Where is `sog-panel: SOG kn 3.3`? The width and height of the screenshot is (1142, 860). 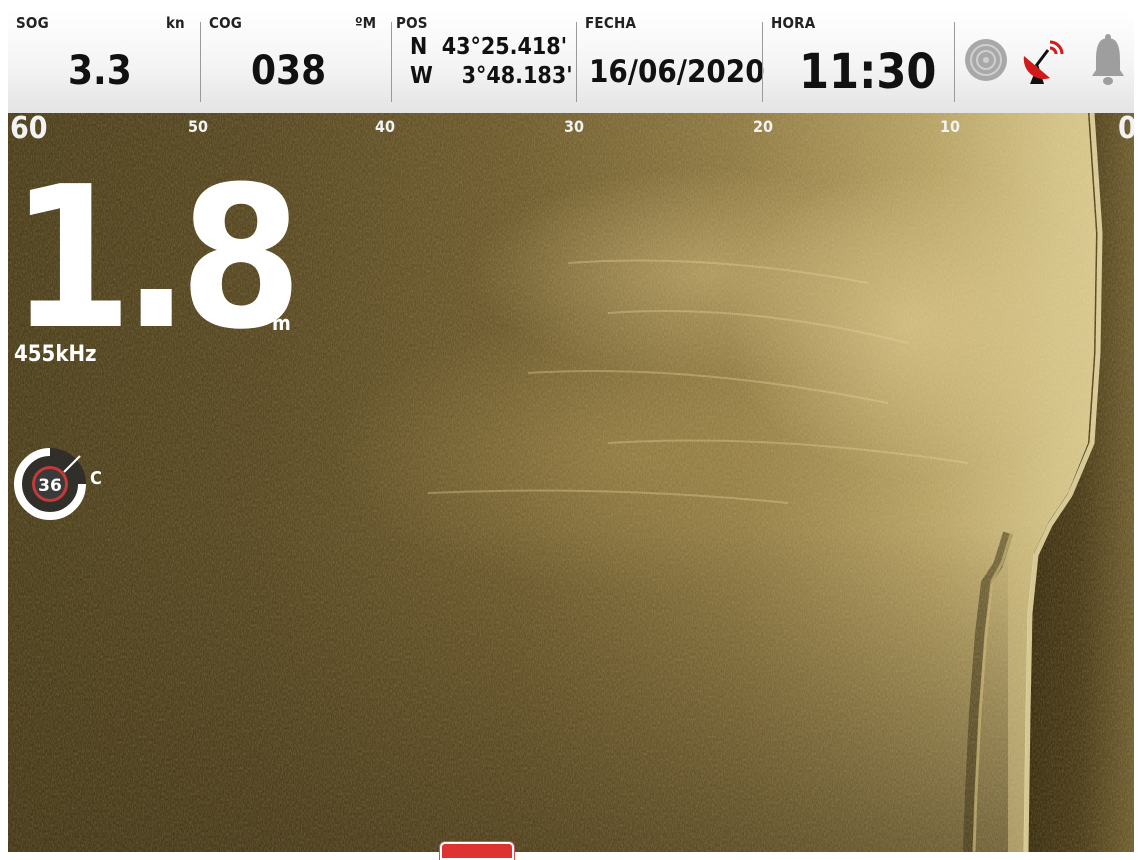 sog-panel: SOG kn 3.3 is located at coordinates (103, 61).